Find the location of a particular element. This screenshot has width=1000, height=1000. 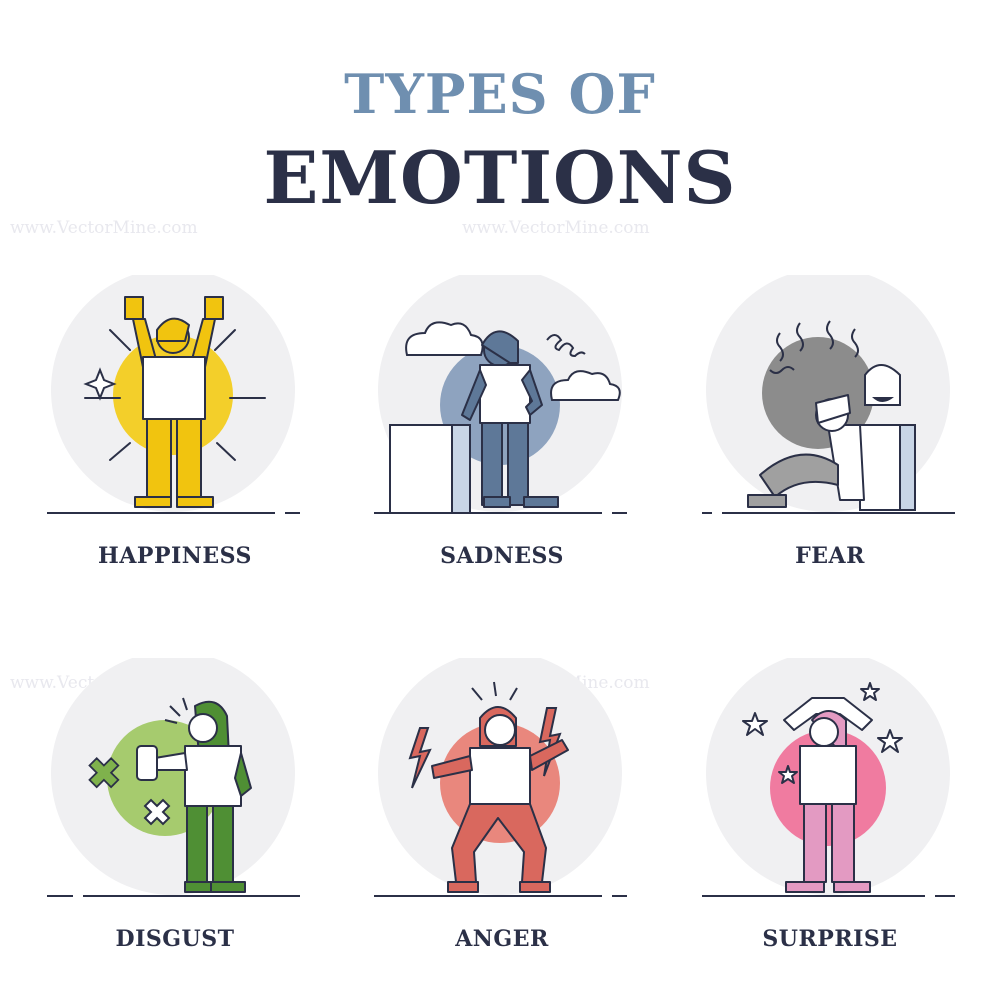

emotion-card-sadness: SADNESS is located at coordinates (502, 422).